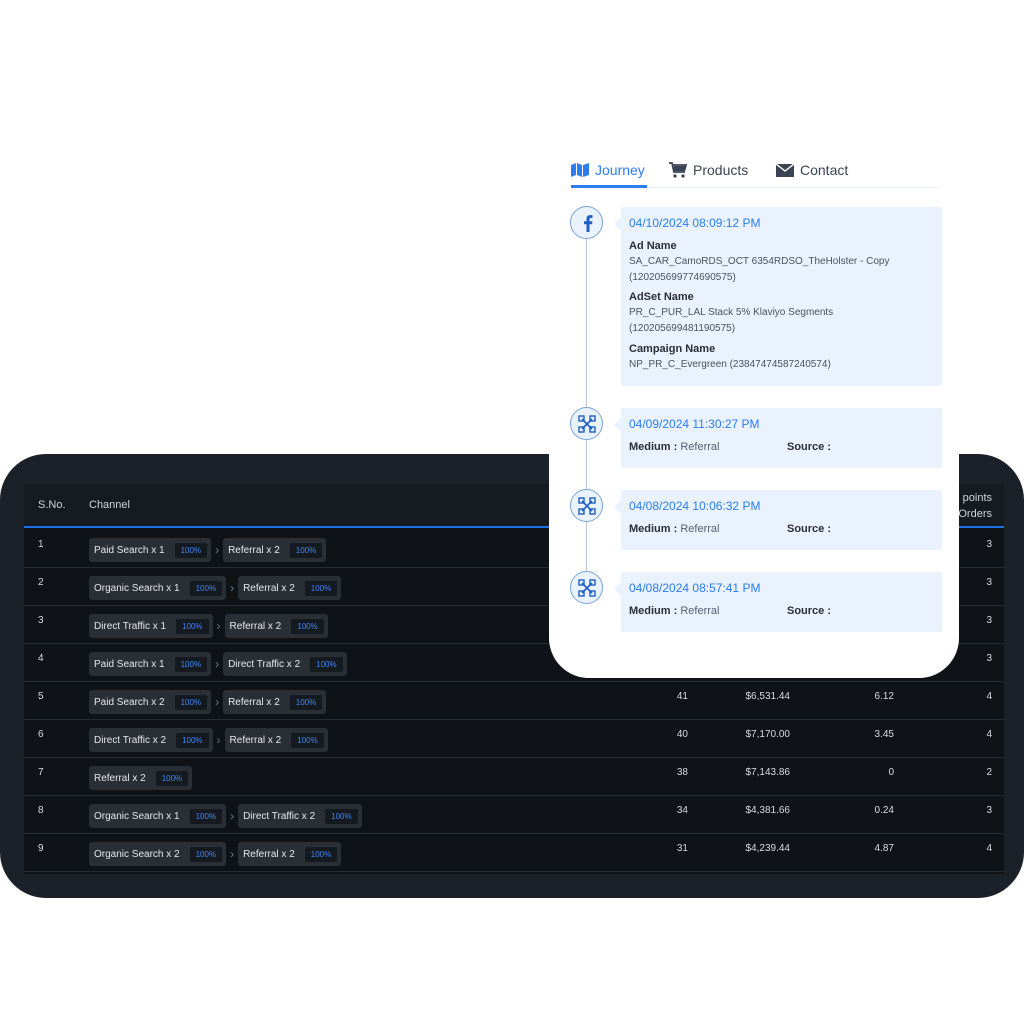 The width and height of the screenshot is (1024, 1024). I want to click on event-date: 04/08/2024 08:57:41 PM, so click(695, 588).